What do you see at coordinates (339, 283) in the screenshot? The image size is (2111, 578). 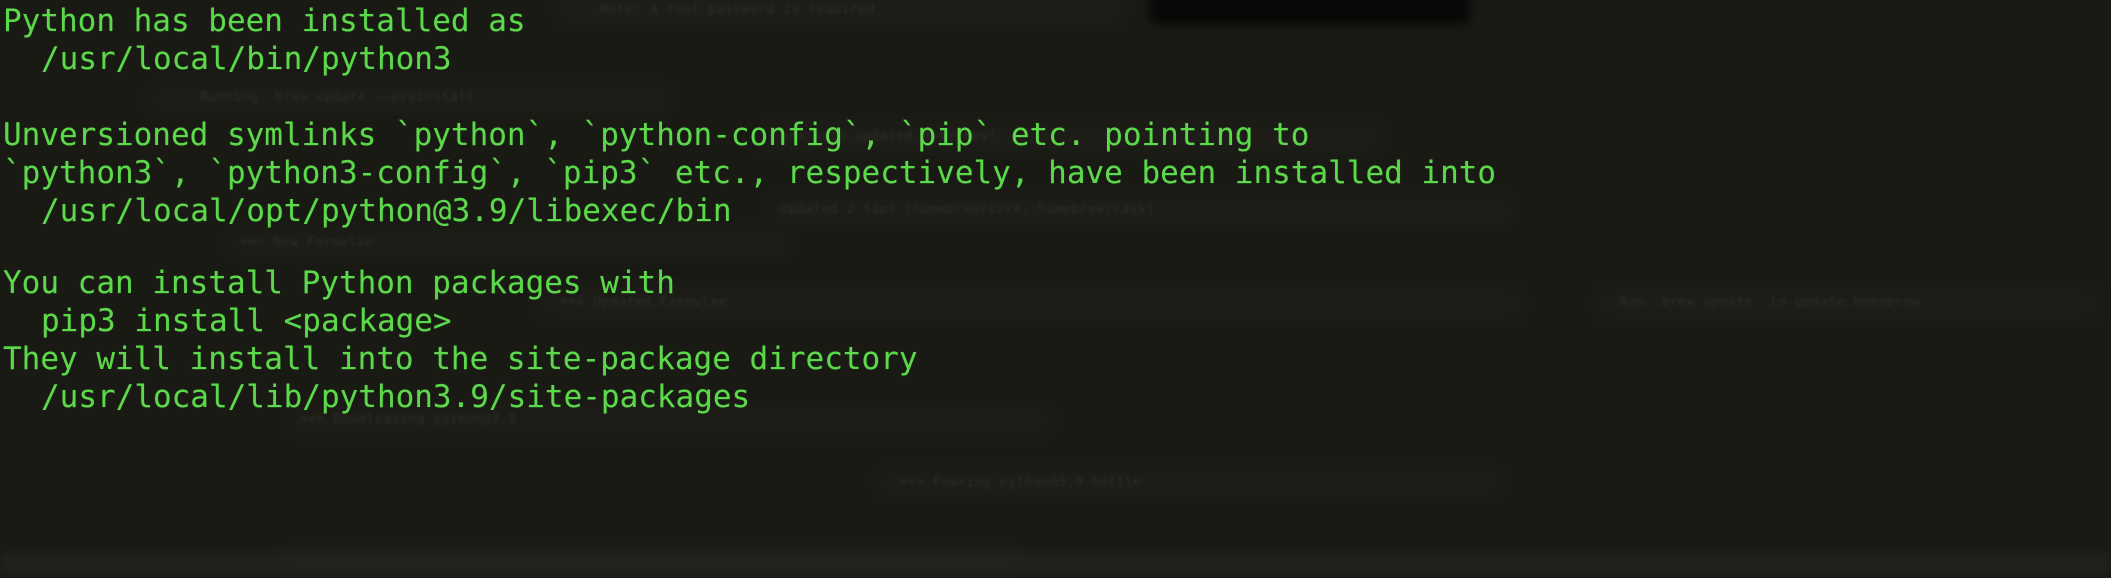 I see `console-line: You can install Python packages with` at bounding box center [339, 283].